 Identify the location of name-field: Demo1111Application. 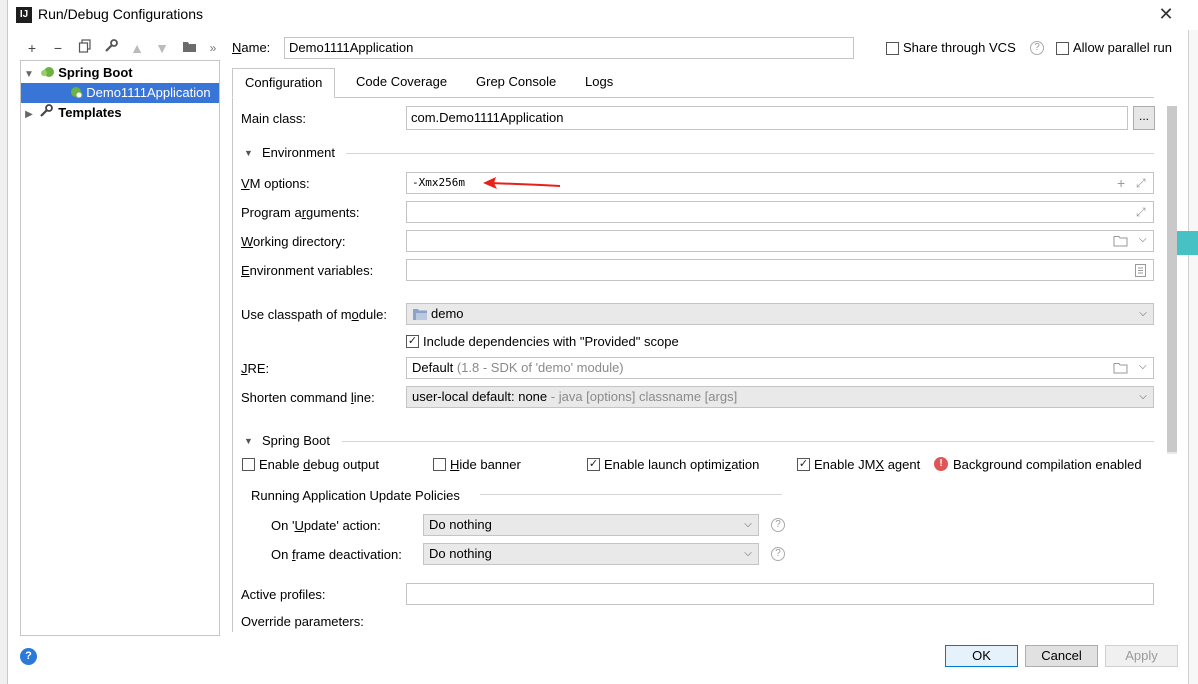
(569, 48).